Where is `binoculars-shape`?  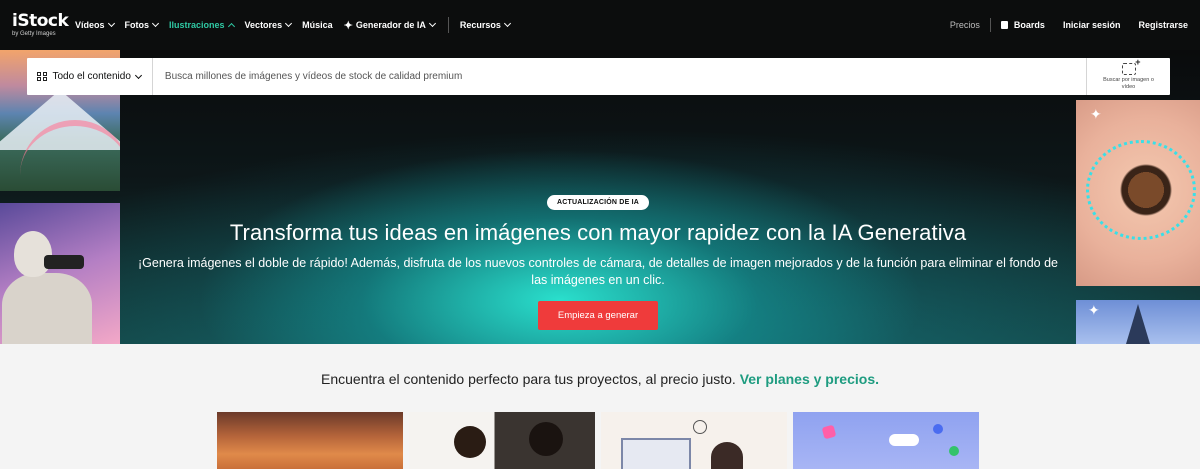 binoculars-shape is located at coordinates (64, 262).